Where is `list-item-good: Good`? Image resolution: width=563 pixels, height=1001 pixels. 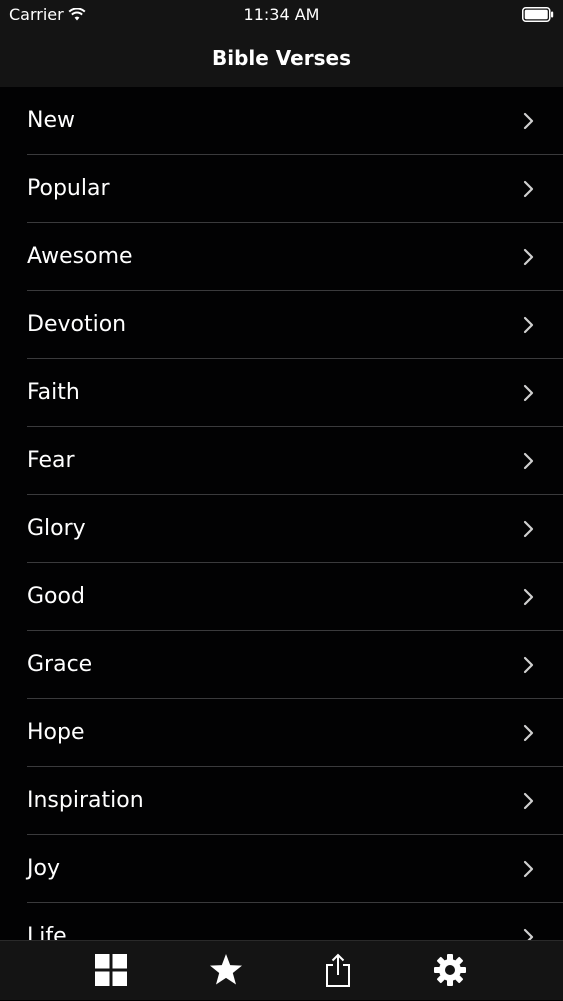 list-item-good: Good is located at coordinates (281, 597).